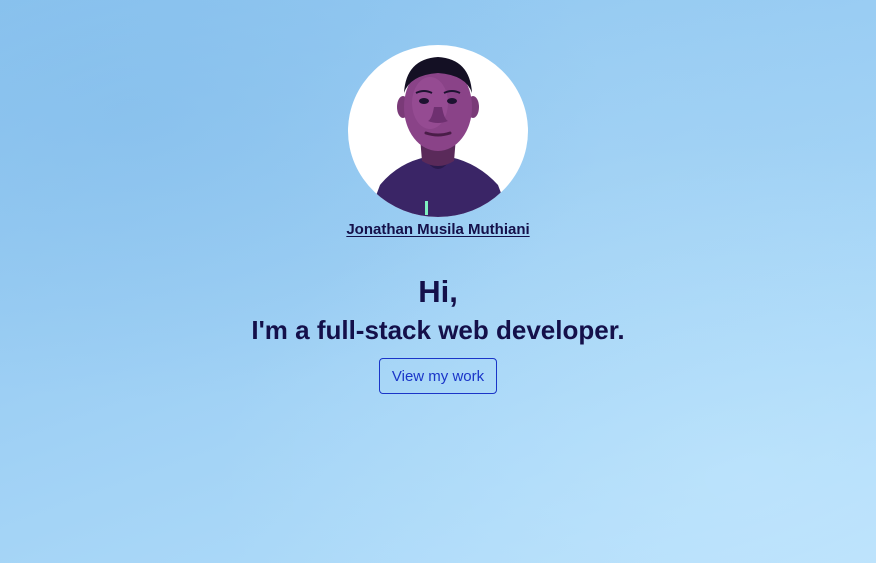 The image size is (876, 563). What do you see at coordinates (437, 229) in the screenshot?
I see `profile-name-link: Jonathan Musila Muthiani` at bounding box center [437, 229].